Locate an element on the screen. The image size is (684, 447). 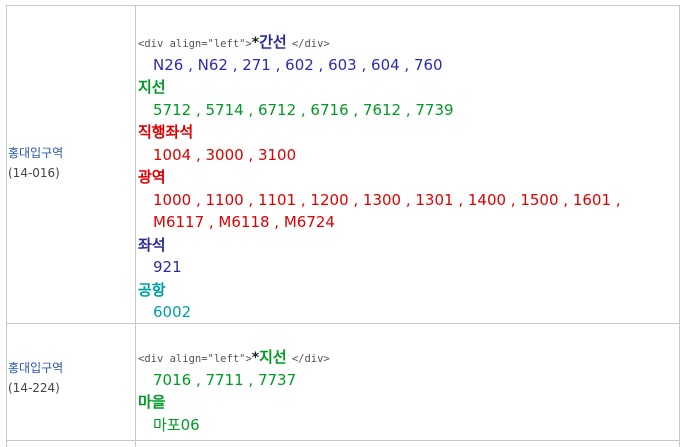
route-header: <div align="left">*지선 </div> is located at coordinates (408, 357).